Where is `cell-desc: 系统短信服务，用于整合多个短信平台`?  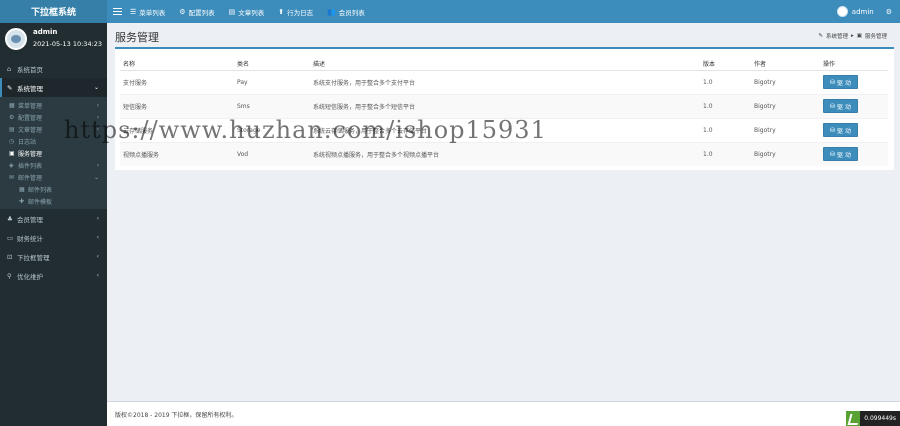 cell-desc: 系统短信服务，用于整合多个短信平台 is located at coordinates (508, 105).